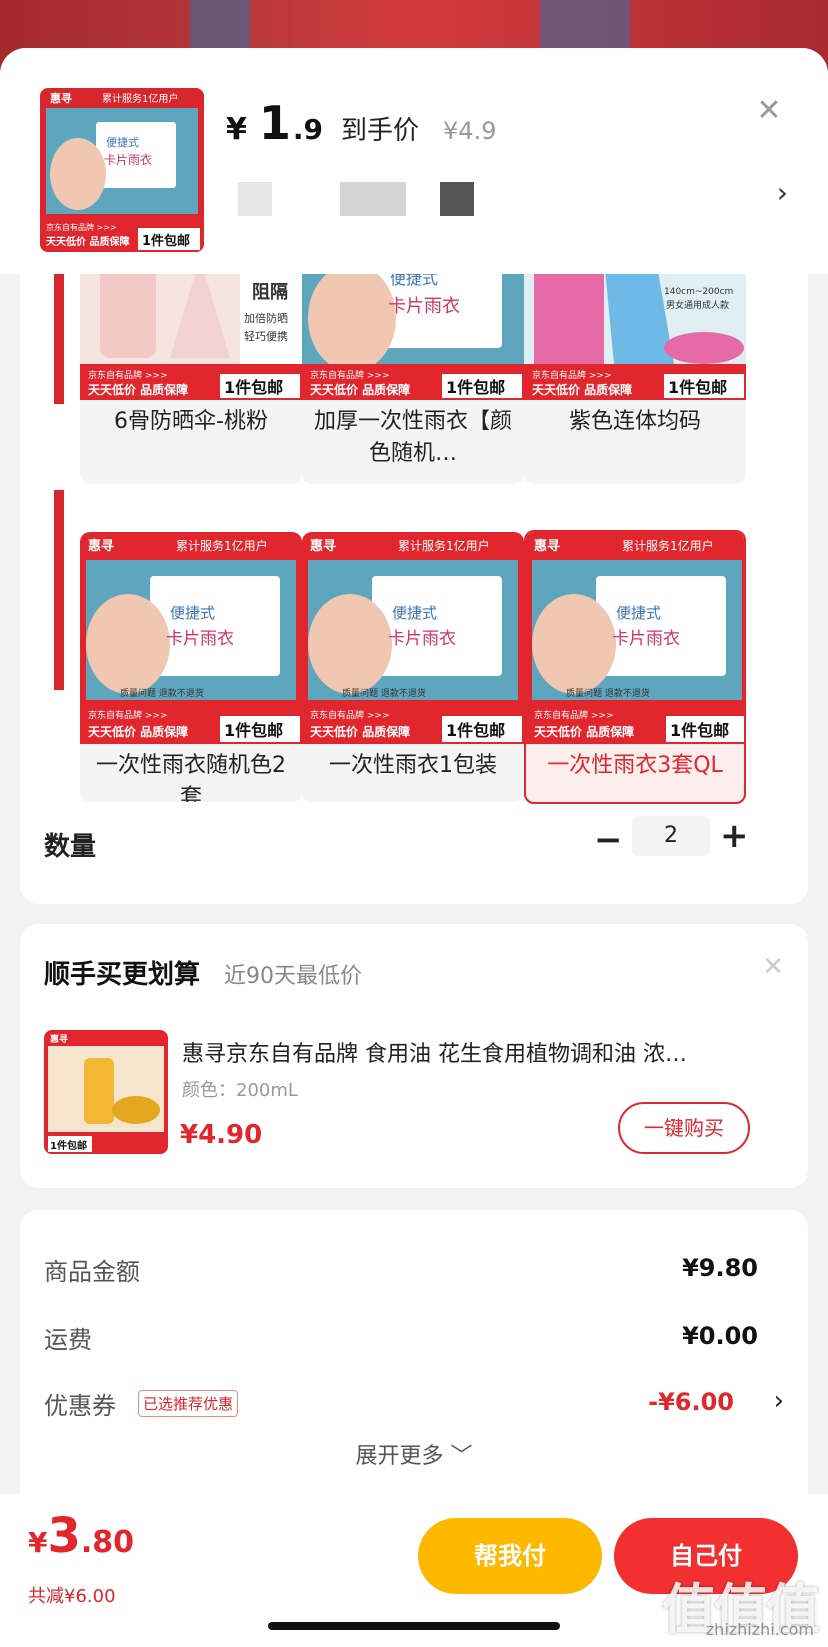 The height and width of the screenshot is (1647, 828). Describe the element at coordinates (188, 1403) in the screenshot. I see `coupon-badge: 已选推荐优惠` at that location.